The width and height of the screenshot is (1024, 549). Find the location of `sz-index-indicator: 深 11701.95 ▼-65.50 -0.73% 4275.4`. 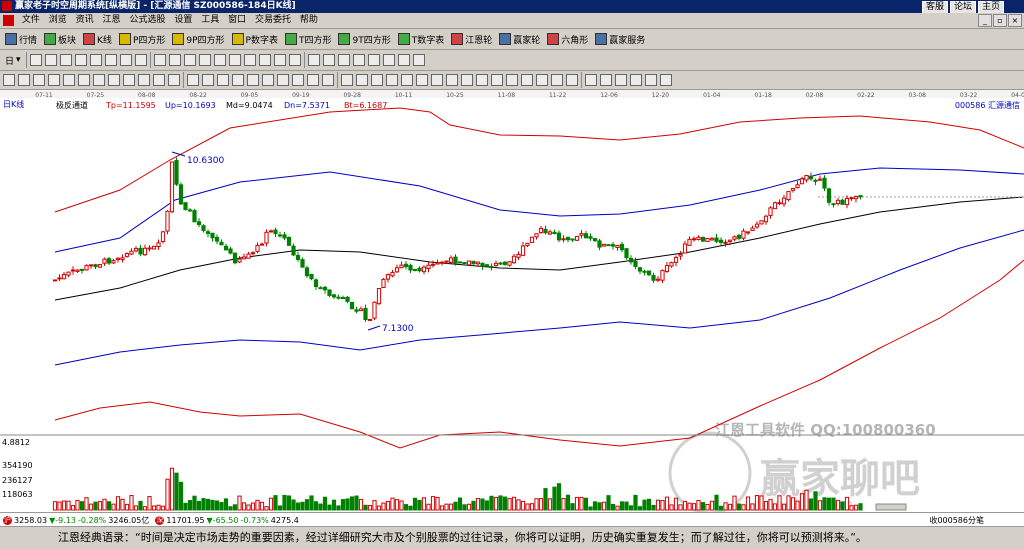

sz-index-indicator: 深 11701.95 ▼-65.50 -0.73% 4275.4 is located at coordinates (227, 520).